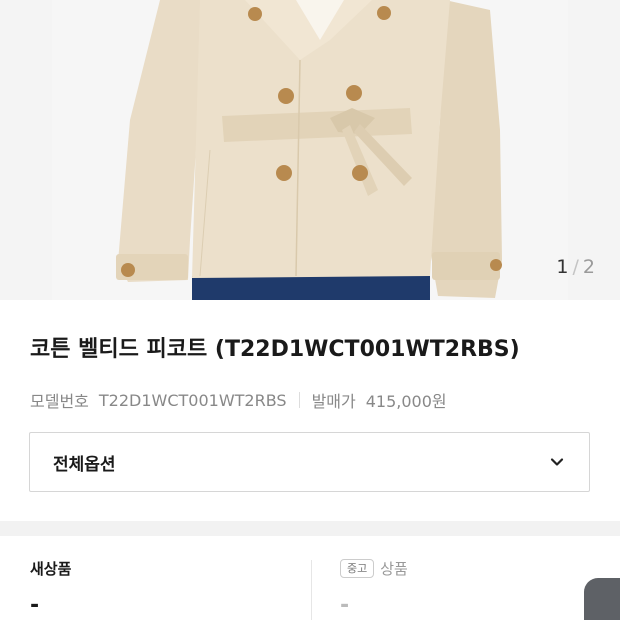 The width and height of the screenshot is (620, 620). What do you see at coordinates (589, 267) in the screenshot?
I see `pager-total: 2` at bounding box center [589, 267].